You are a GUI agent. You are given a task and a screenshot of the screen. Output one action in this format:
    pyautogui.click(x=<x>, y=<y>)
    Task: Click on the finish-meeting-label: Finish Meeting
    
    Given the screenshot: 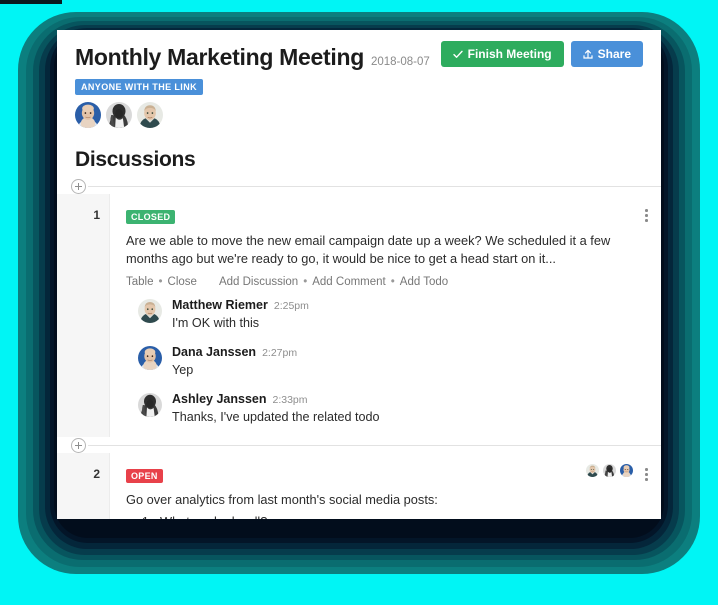 What is the action you would take?
    pyautogui.click(x=509, y=54)
    